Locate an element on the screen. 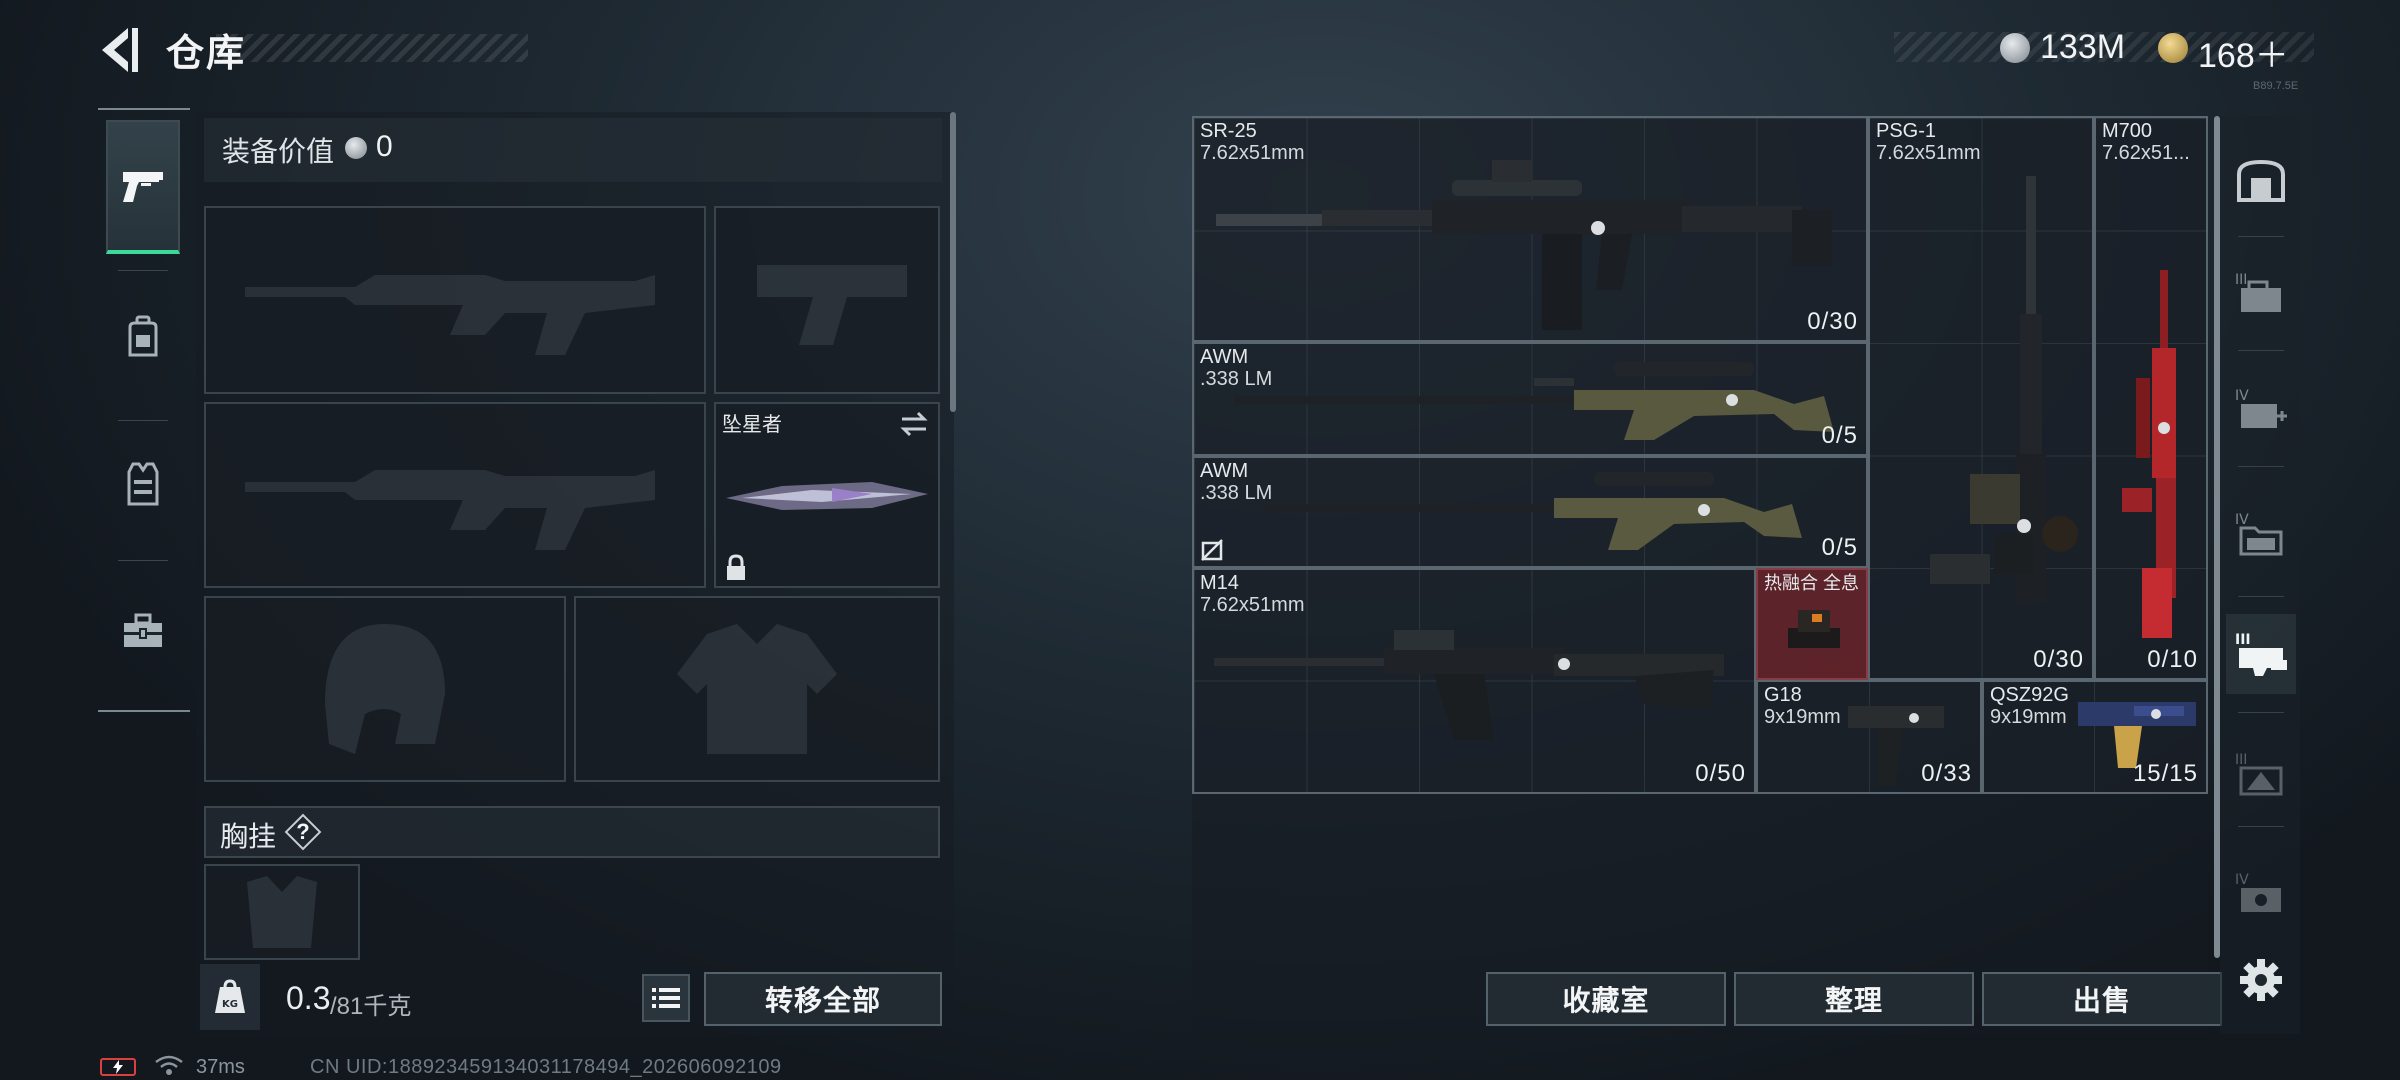 This screenshot has height=1080, width=2400. item-name: 热融合 全息 is located at coordinates (1812, 583).